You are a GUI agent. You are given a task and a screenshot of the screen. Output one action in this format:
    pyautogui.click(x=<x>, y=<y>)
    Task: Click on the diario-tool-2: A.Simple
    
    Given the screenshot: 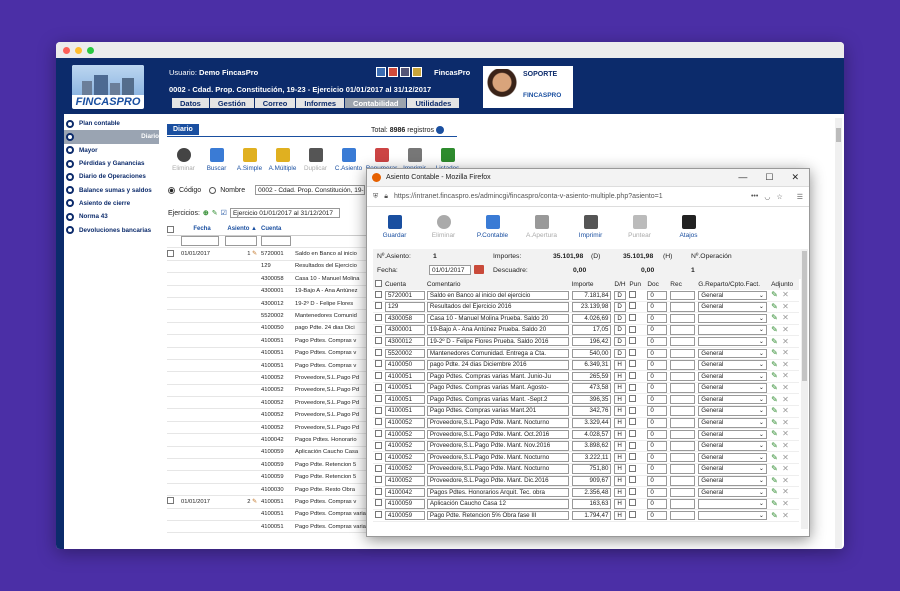 What is the action you would take?
    pyautogui.click(x=249, y=160)
    